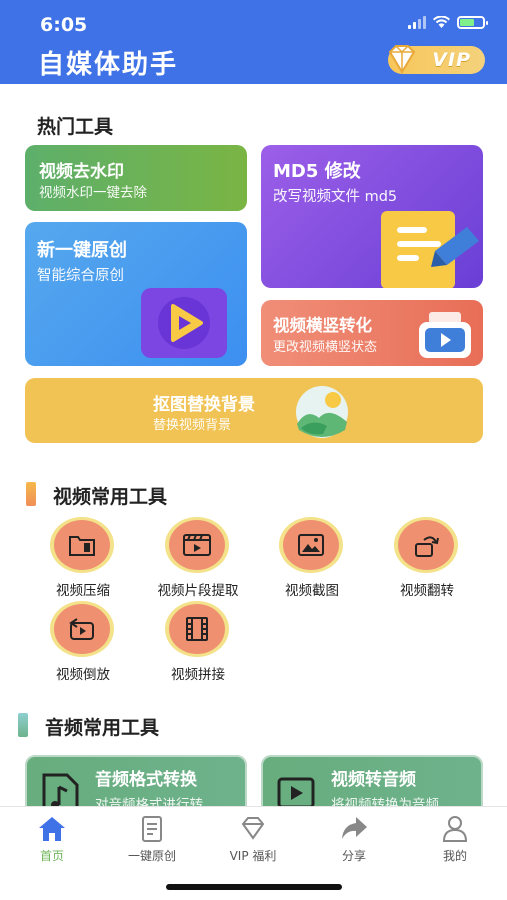  I want to click on background-replace-card: 抠图替换背景 替换视频背景, so click(254, 410).